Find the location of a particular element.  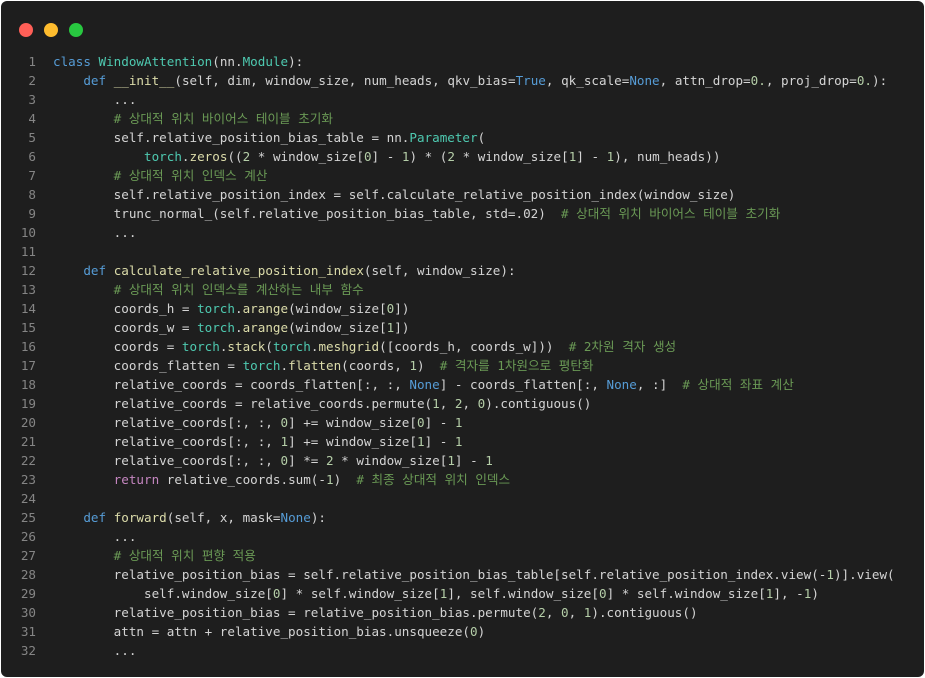

line-number: 17 is located at coordinates (28, 365).